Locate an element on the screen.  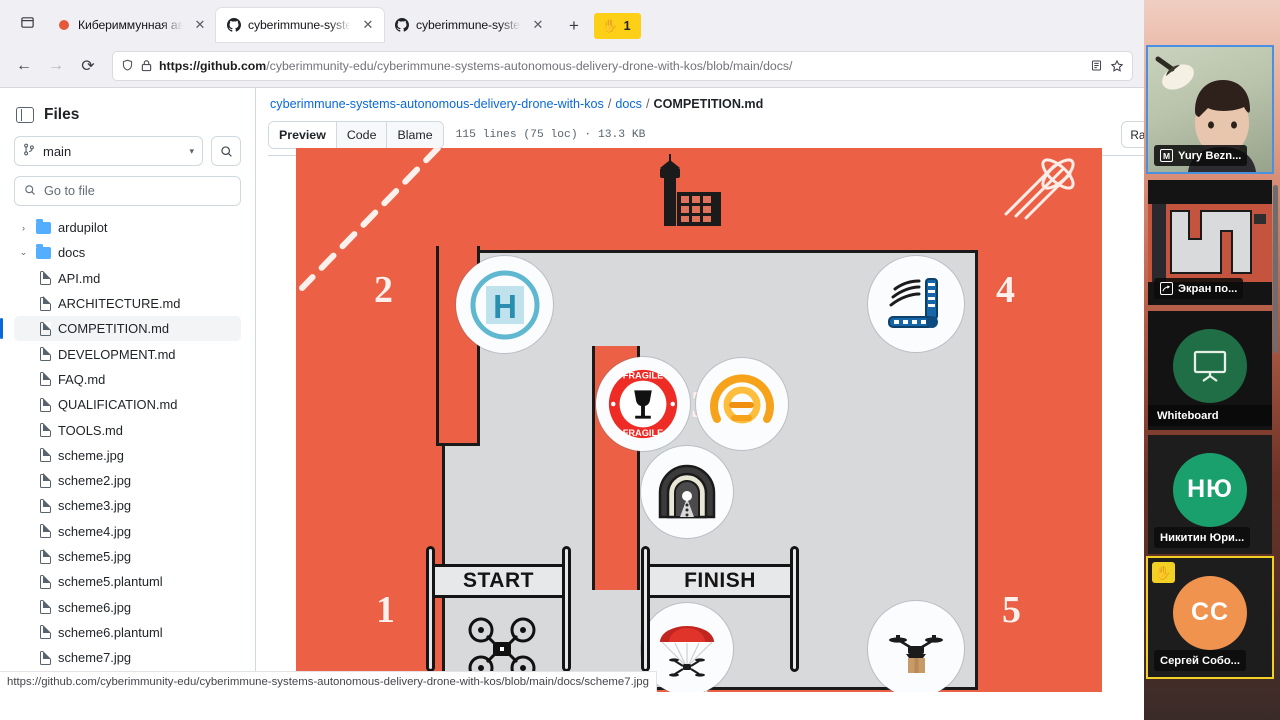
tree-item-file: TOOLS.md is located at coordinates (127, 429).